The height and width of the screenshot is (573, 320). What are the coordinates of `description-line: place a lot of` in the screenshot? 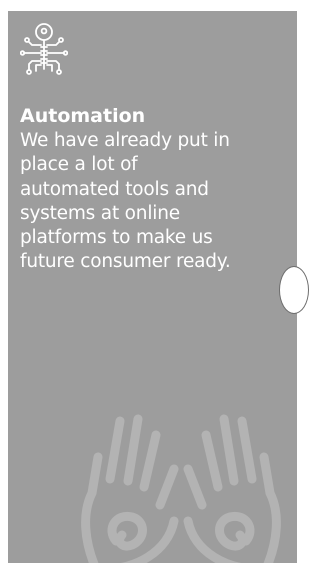 It's located at (79, 165).